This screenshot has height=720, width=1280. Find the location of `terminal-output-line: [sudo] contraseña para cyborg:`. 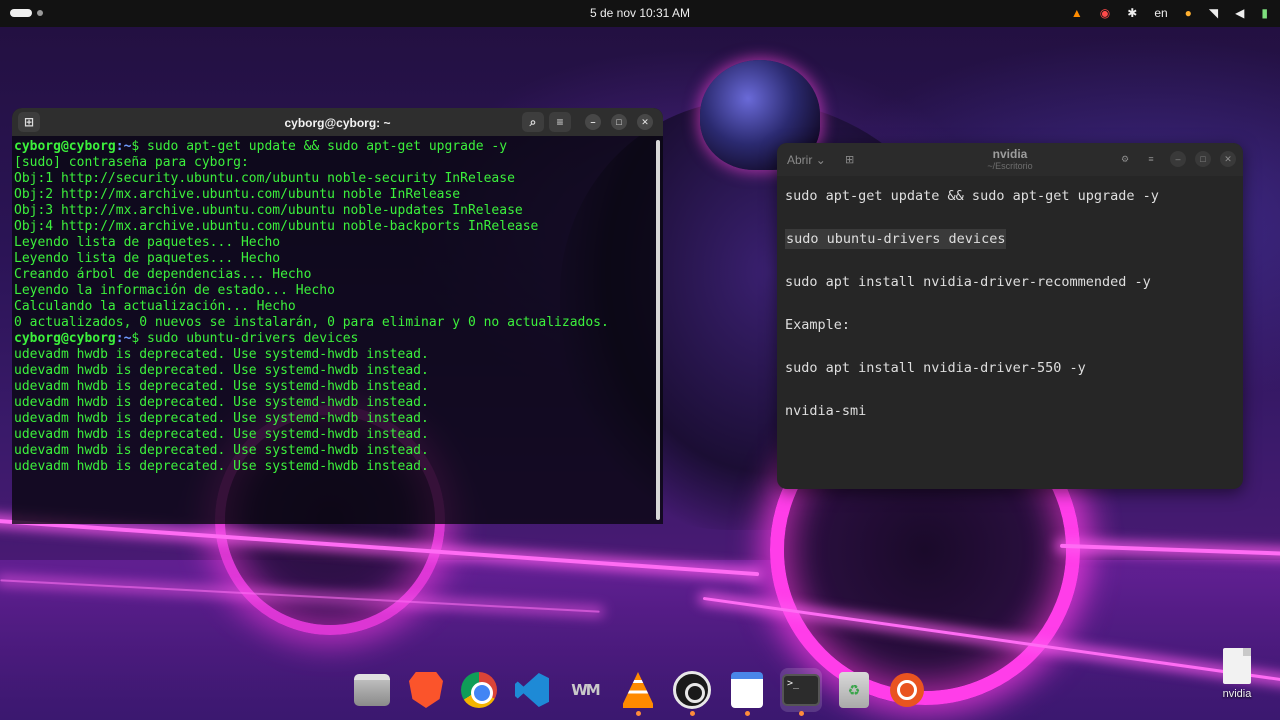

terminal-output-line: [sudo] contraseña para cyborg: is located at coordinates (131, 162).